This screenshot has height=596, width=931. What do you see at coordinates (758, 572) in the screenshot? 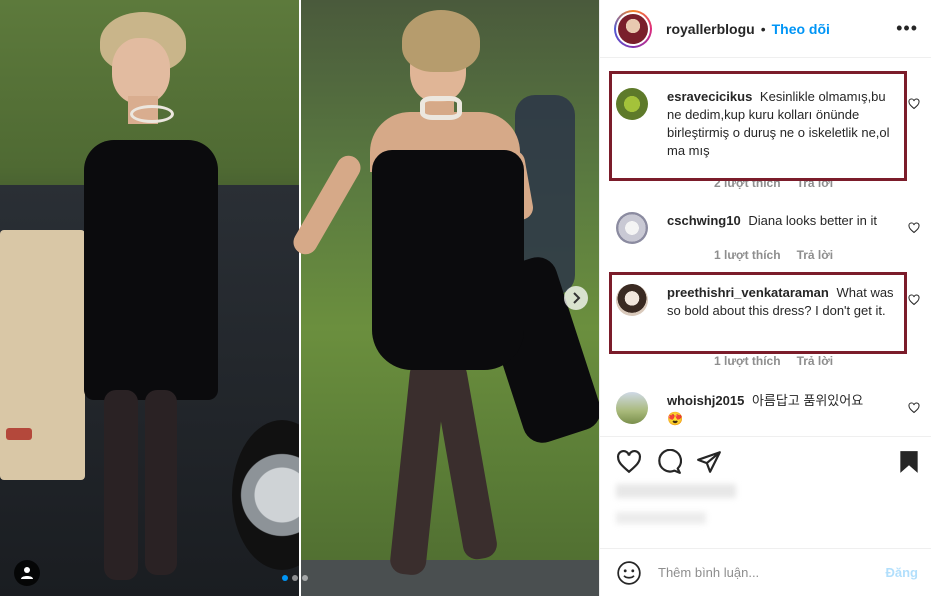
I see `comment-input` at bounding box center [758, 572].